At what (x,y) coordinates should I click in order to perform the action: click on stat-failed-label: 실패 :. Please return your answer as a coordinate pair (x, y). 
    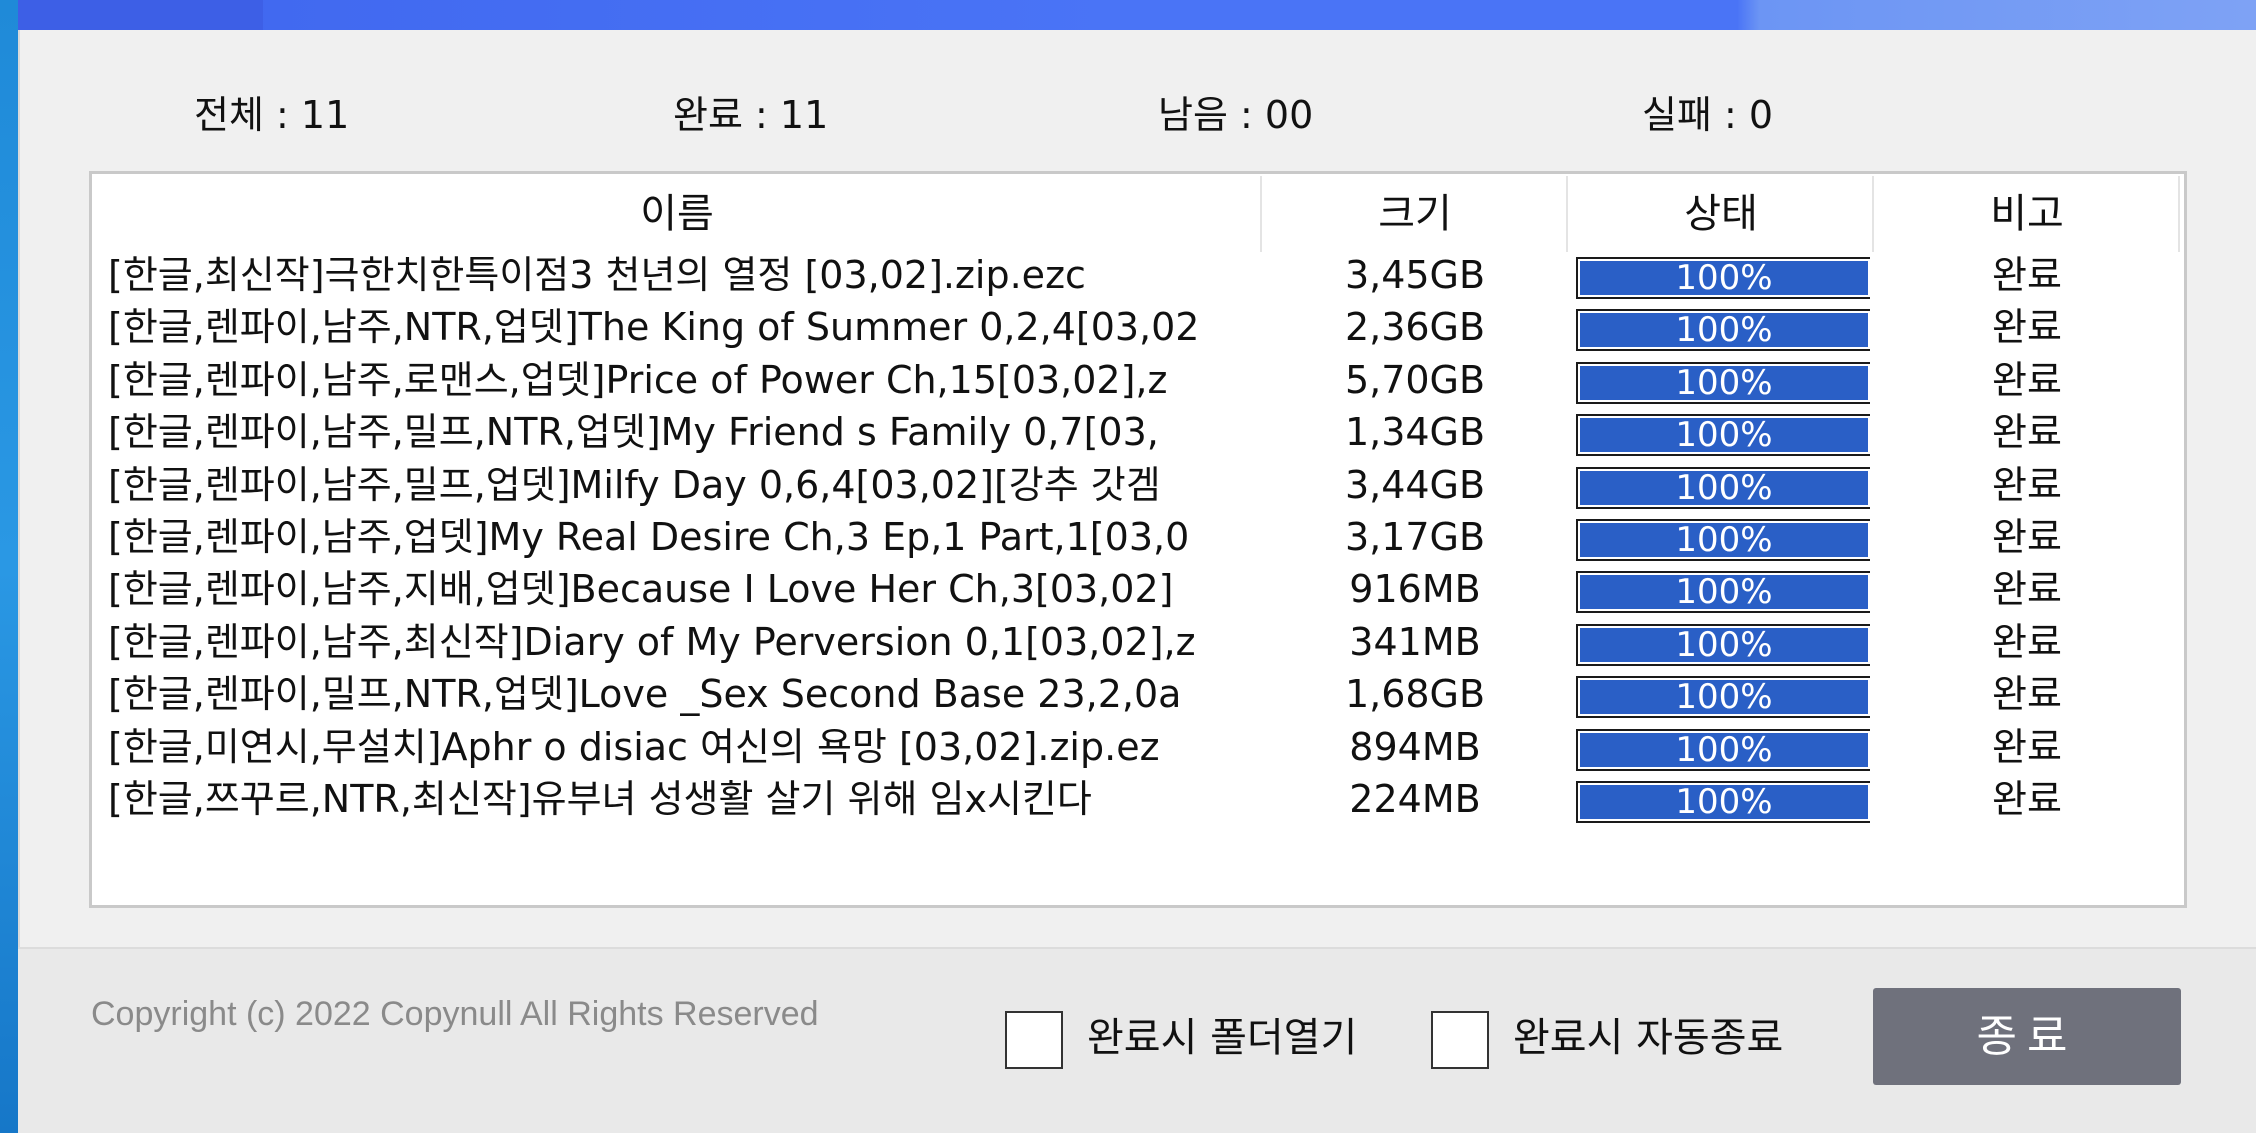
    Looking at the image, I should click on (1695, 115).